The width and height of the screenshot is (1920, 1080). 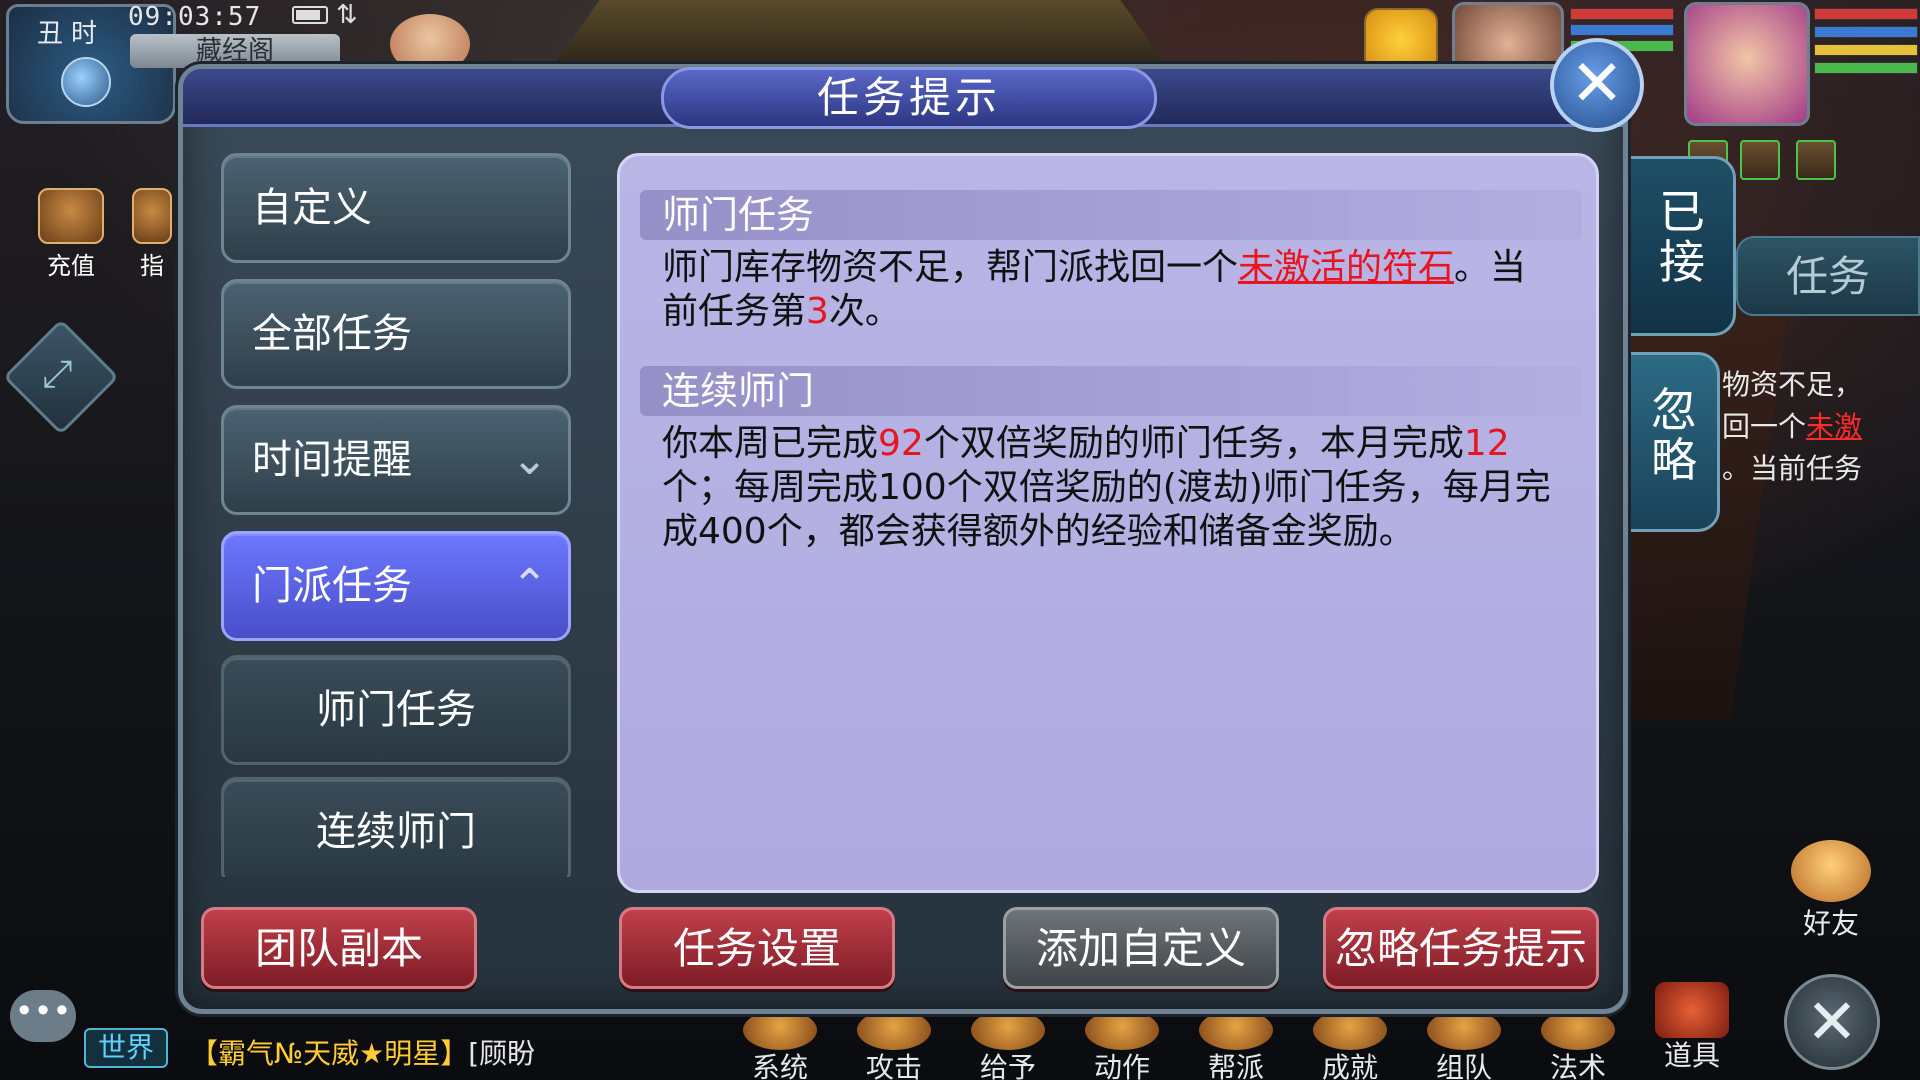 What do you see at coordinates (1792, 468) in the screenshot?
I see `tracker-line: 。当前任务` at bounding box center [1792, 468].